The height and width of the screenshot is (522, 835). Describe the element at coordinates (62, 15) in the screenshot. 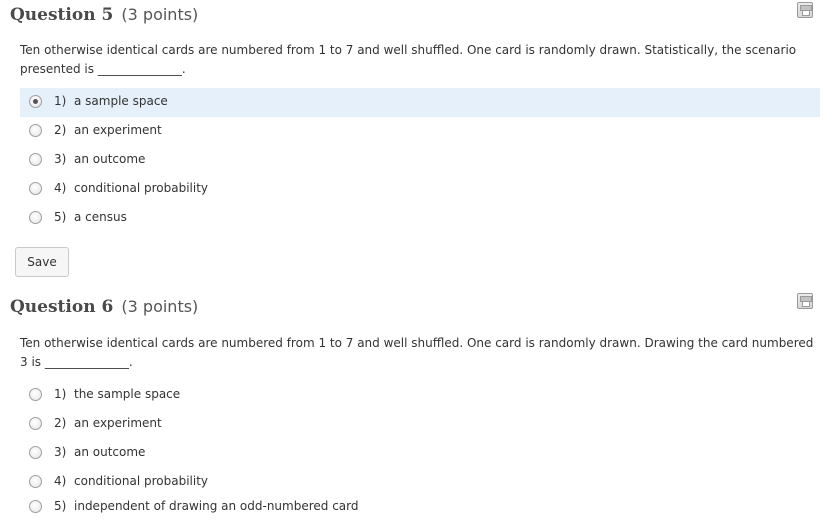

I see `question-number: Question 5` at that location.